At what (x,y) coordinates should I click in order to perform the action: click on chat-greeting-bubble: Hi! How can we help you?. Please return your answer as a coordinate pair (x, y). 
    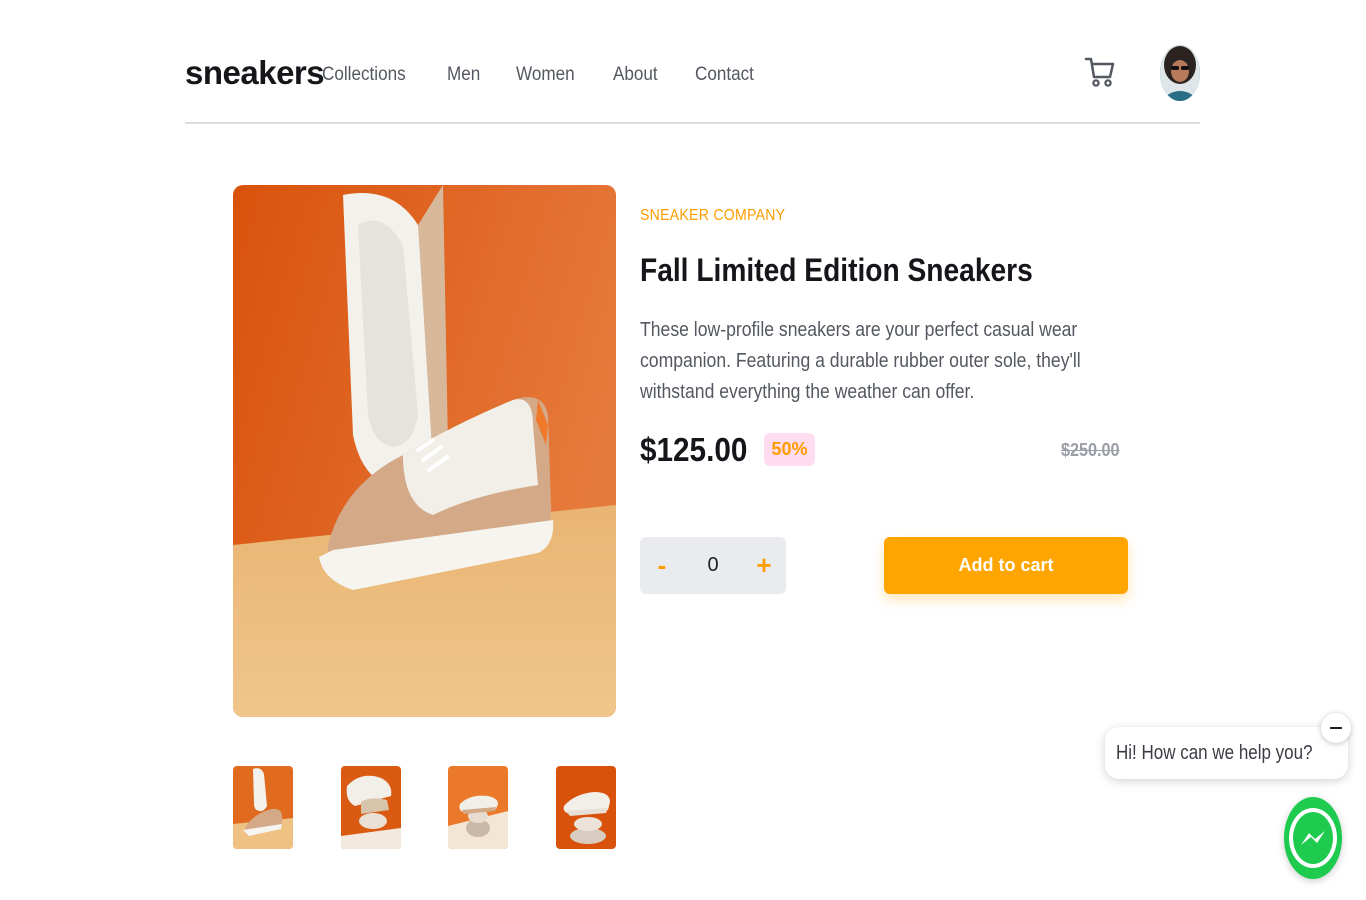
    Looking at the image, I should click on (1226, 753).